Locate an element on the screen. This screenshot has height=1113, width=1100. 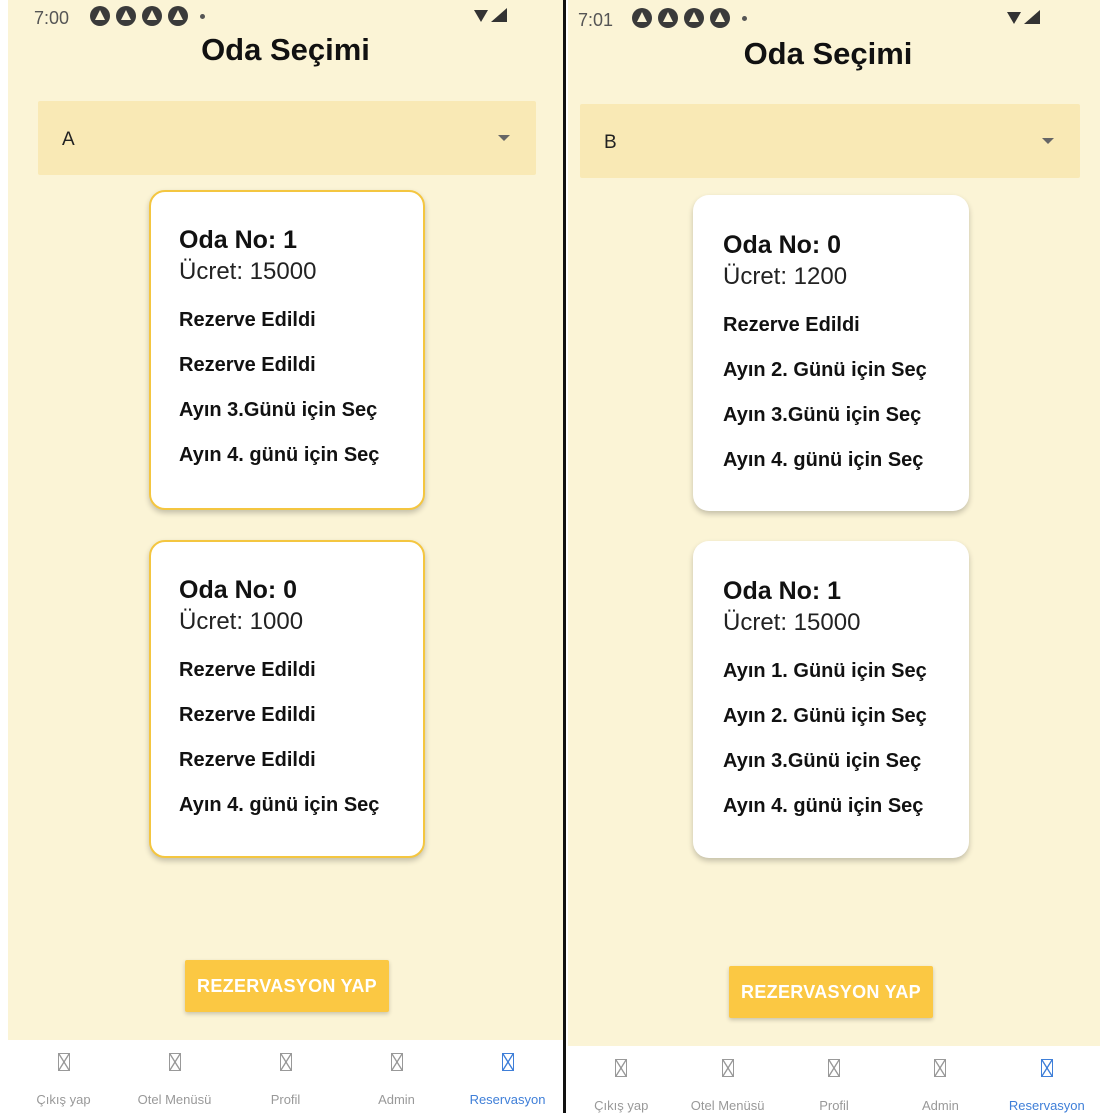
status-bar: 7:01 is located at coordinates (834, 17).